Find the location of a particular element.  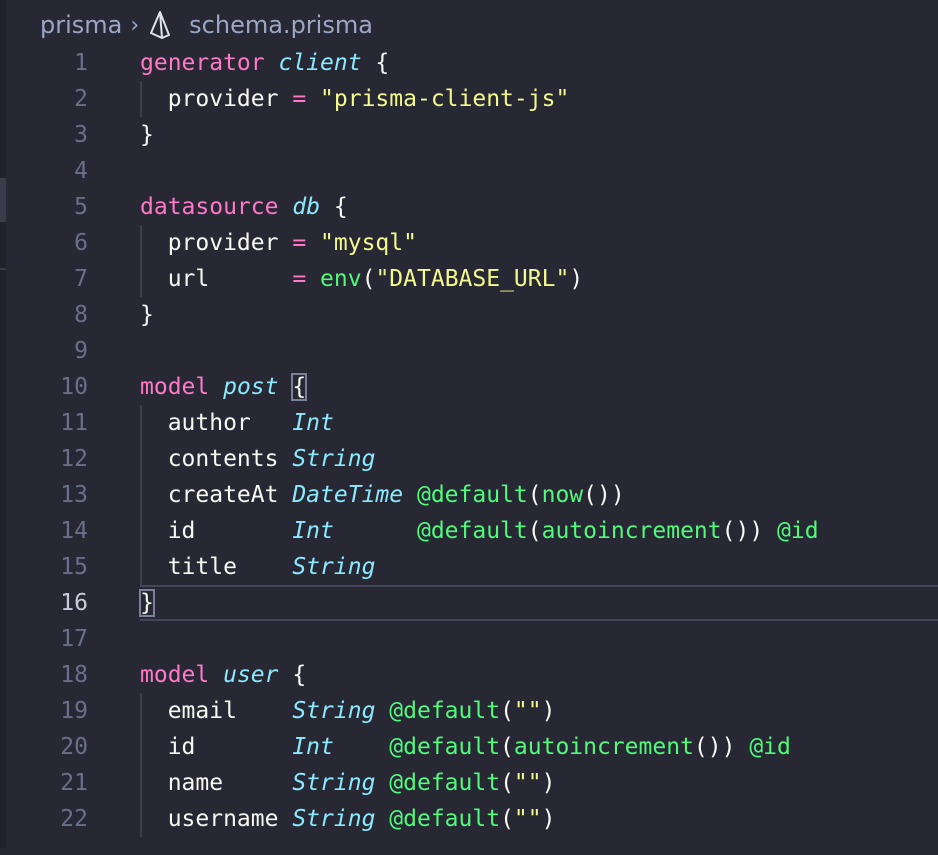

code-text: provider = "mysql" is located at coordinates (278, 243).